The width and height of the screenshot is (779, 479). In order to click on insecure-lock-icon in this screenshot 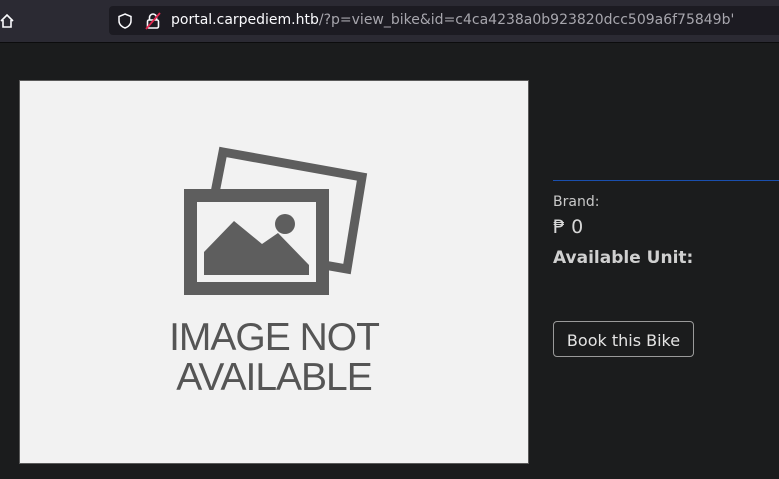, I will do `click(153, 21)`.